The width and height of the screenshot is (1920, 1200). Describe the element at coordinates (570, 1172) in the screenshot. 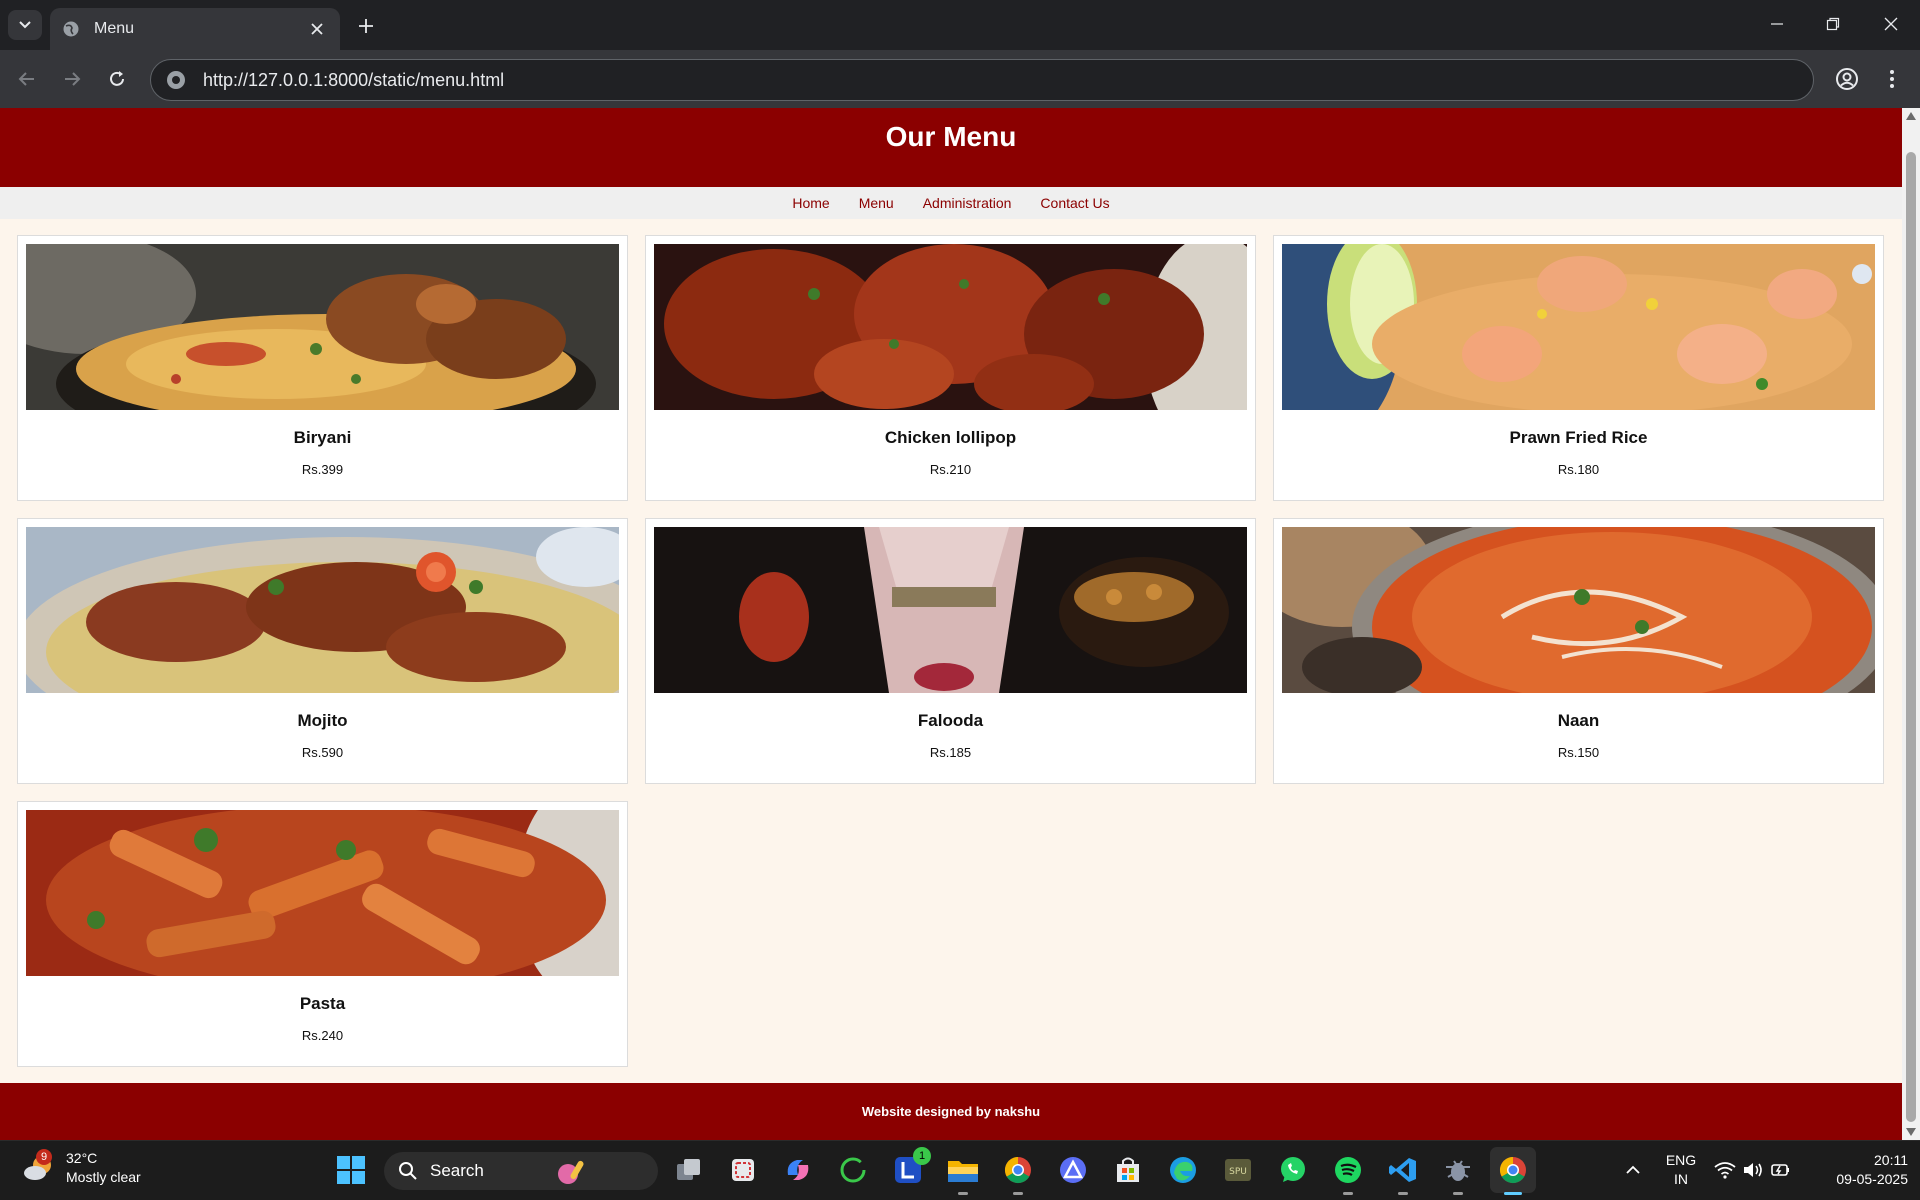

I see `search-highlight-icon` at that location.